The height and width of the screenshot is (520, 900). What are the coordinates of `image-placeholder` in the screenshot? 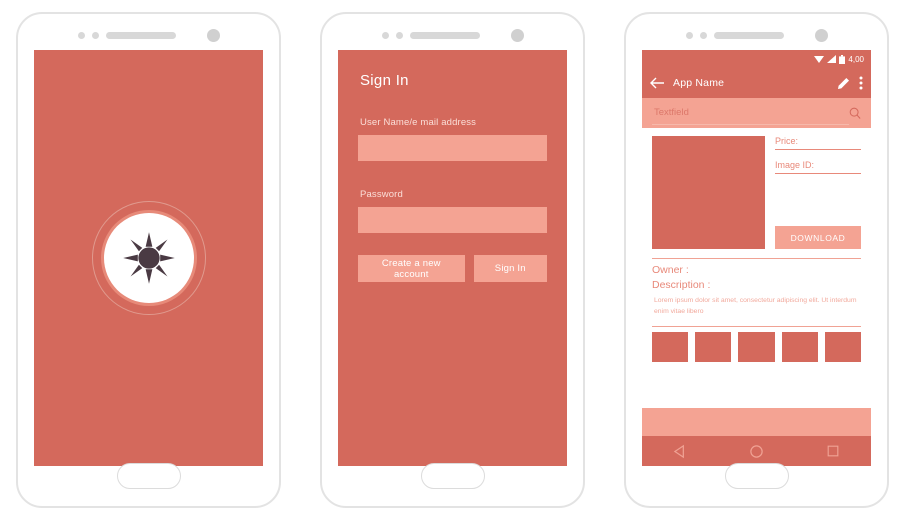 It's located at (708, 192).